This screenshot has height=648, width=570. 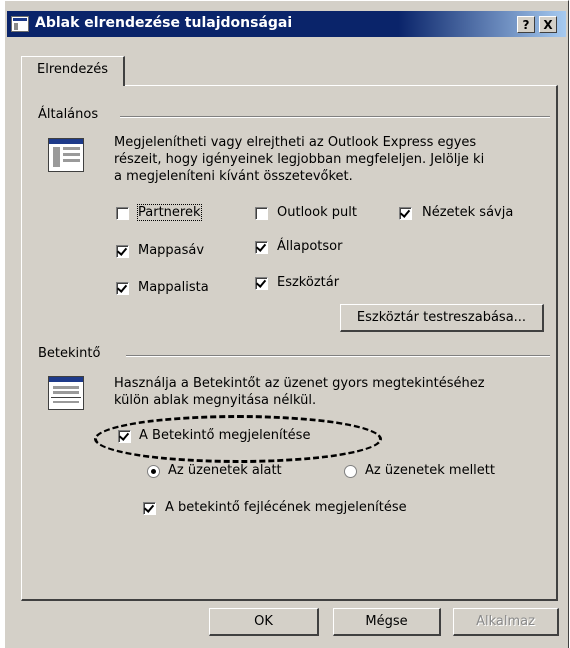 I want to click on window-title: Ablak elrendezése tulajdonságai, so click(x=164, y=23).